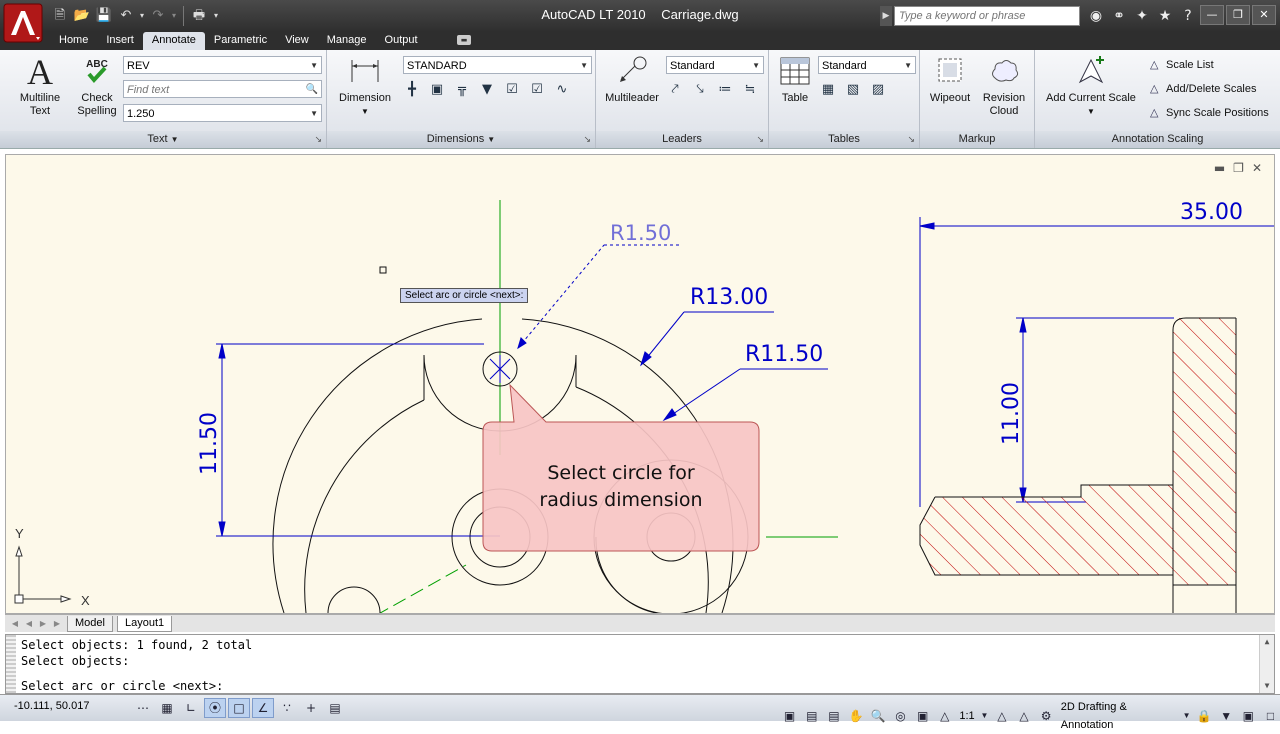 Image resolution: width=1280 pixels, height=734 pixels. What do you see at coordinates (789, 716) in the screenshot?
I see `model-space-icon: ▣` at bounding box center [789, 716].